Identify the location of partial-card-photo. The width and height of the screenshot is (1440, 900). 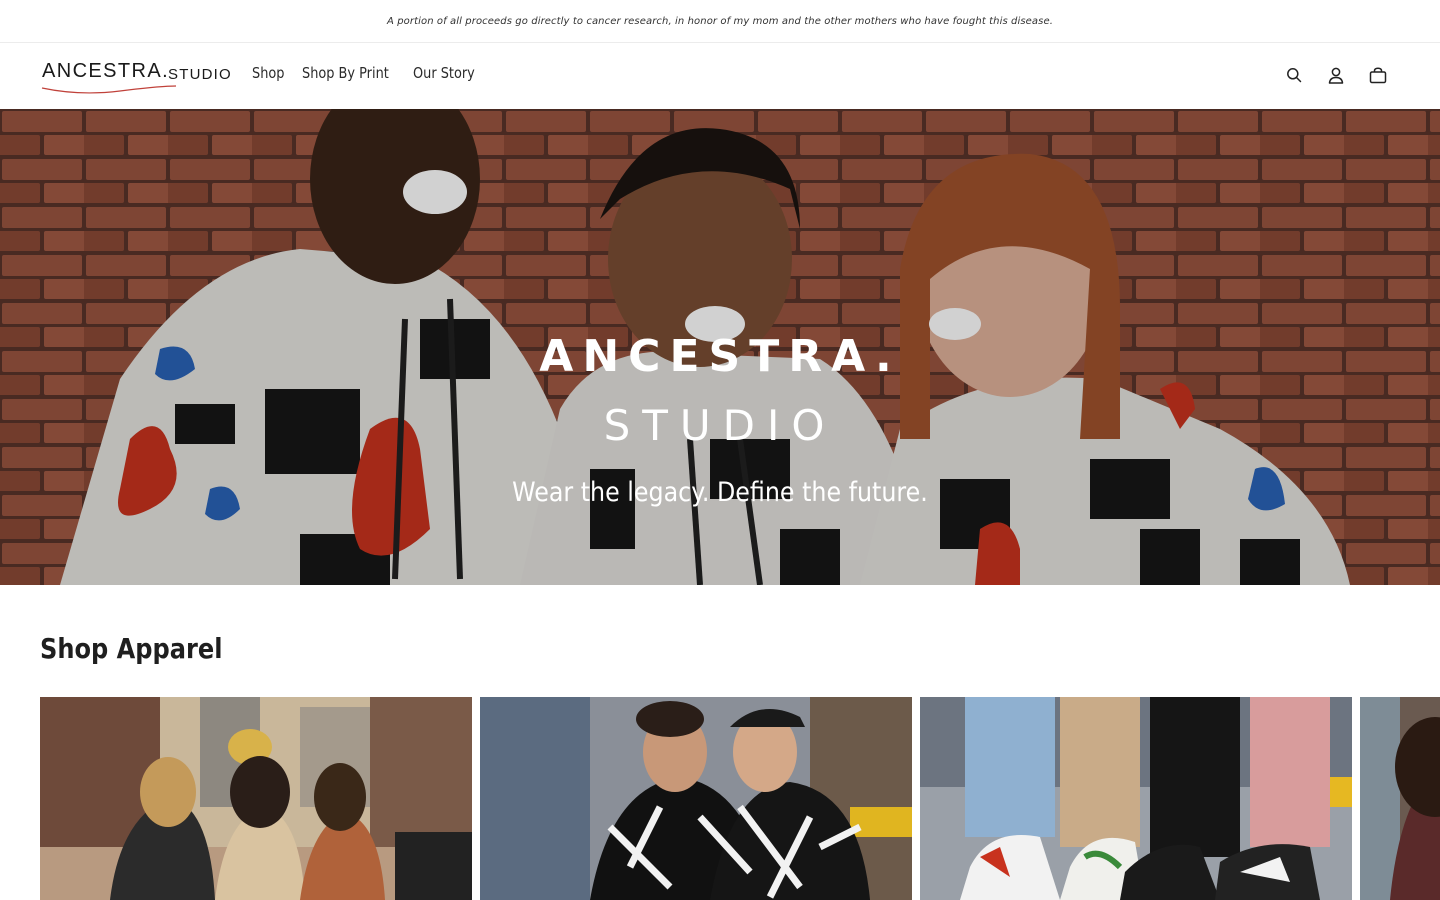
(1400, 798).